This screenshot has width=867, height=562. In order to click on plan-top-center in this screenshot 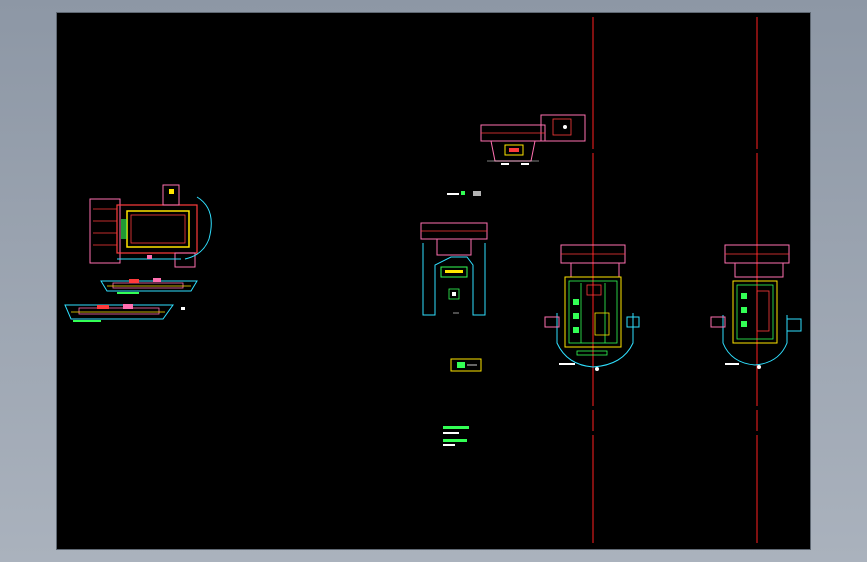, I will do `click(533, 139)`.